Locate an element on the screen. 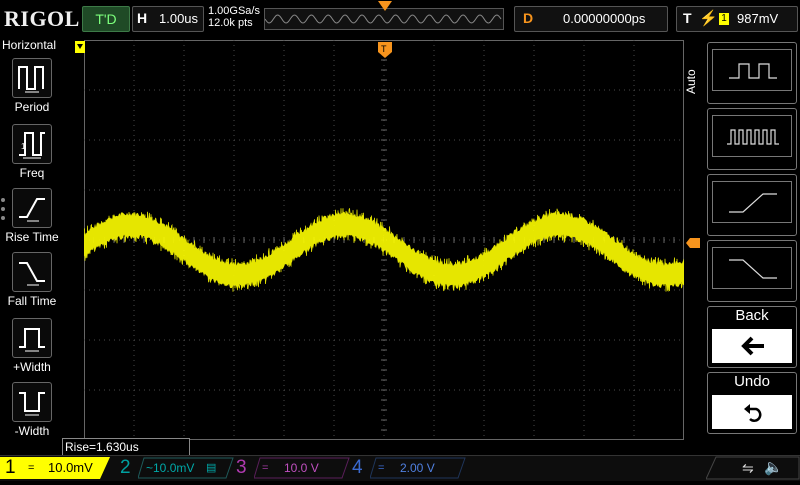 The width and height of the screenshot is (800, 485). falling-slope-icon is located at coordinates (752, 268).